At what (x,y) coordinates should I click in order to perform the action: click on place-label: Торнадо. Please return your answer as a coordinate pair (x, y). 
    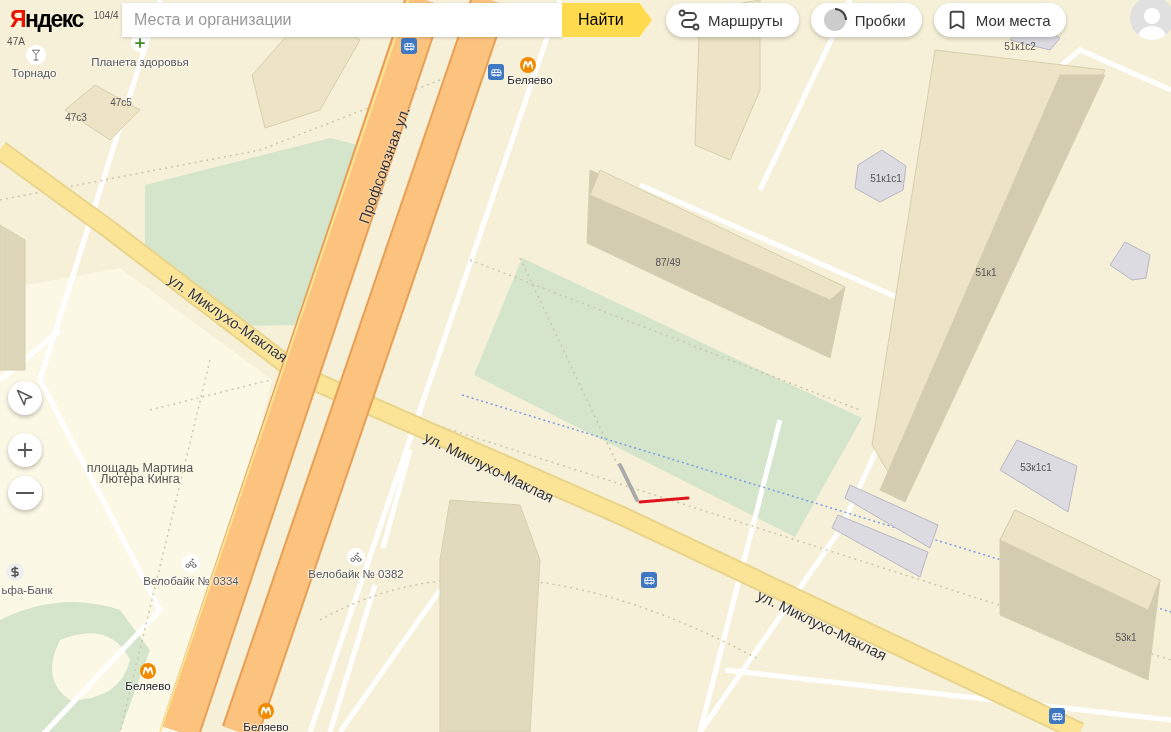
    Looking at the image, I should click on (34, 73).